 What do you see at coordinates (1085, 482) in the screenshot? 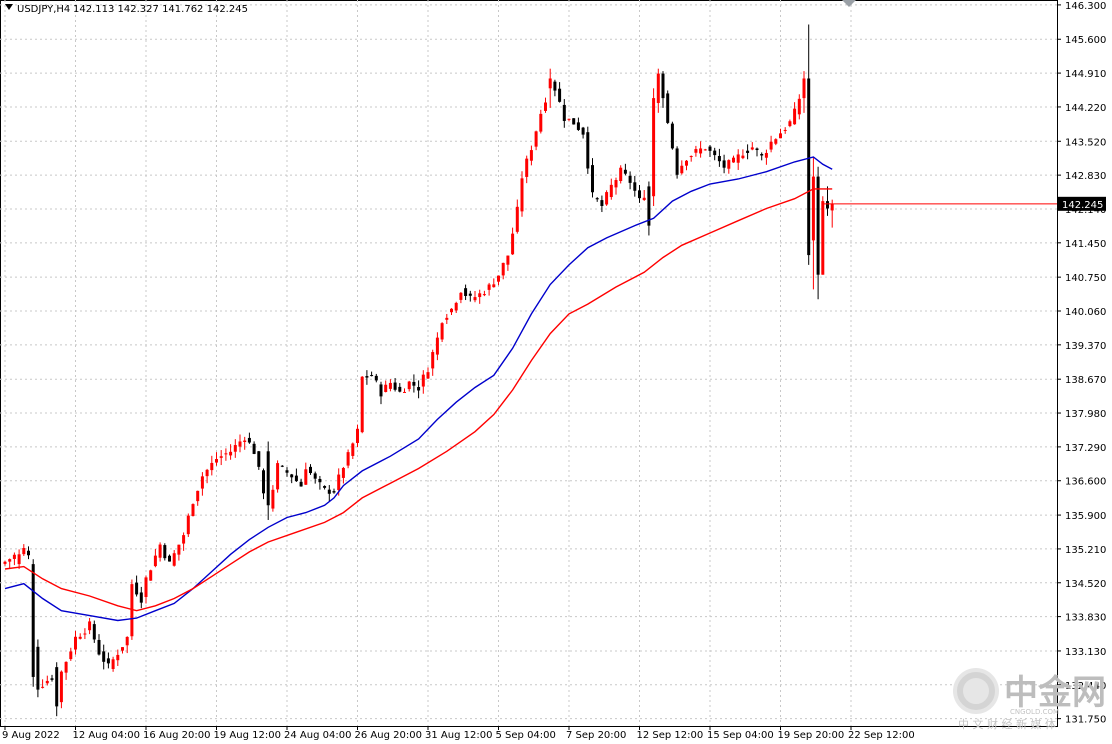
I see `y-tick-label: 136.600` at bounding box center [1085, 482].